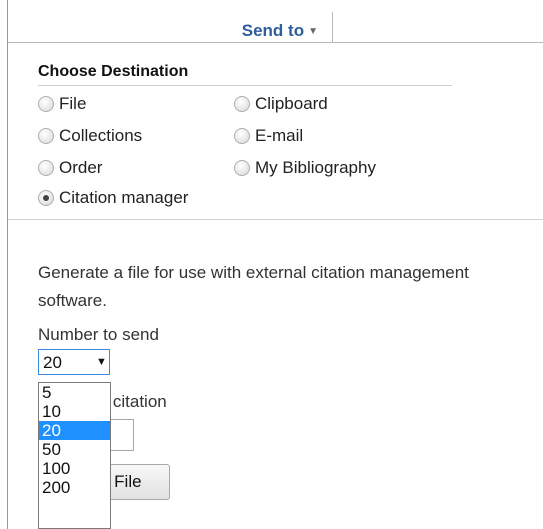 The image size is (543, 529). I want to click on dropdown-option: 200, so click(74, 487).